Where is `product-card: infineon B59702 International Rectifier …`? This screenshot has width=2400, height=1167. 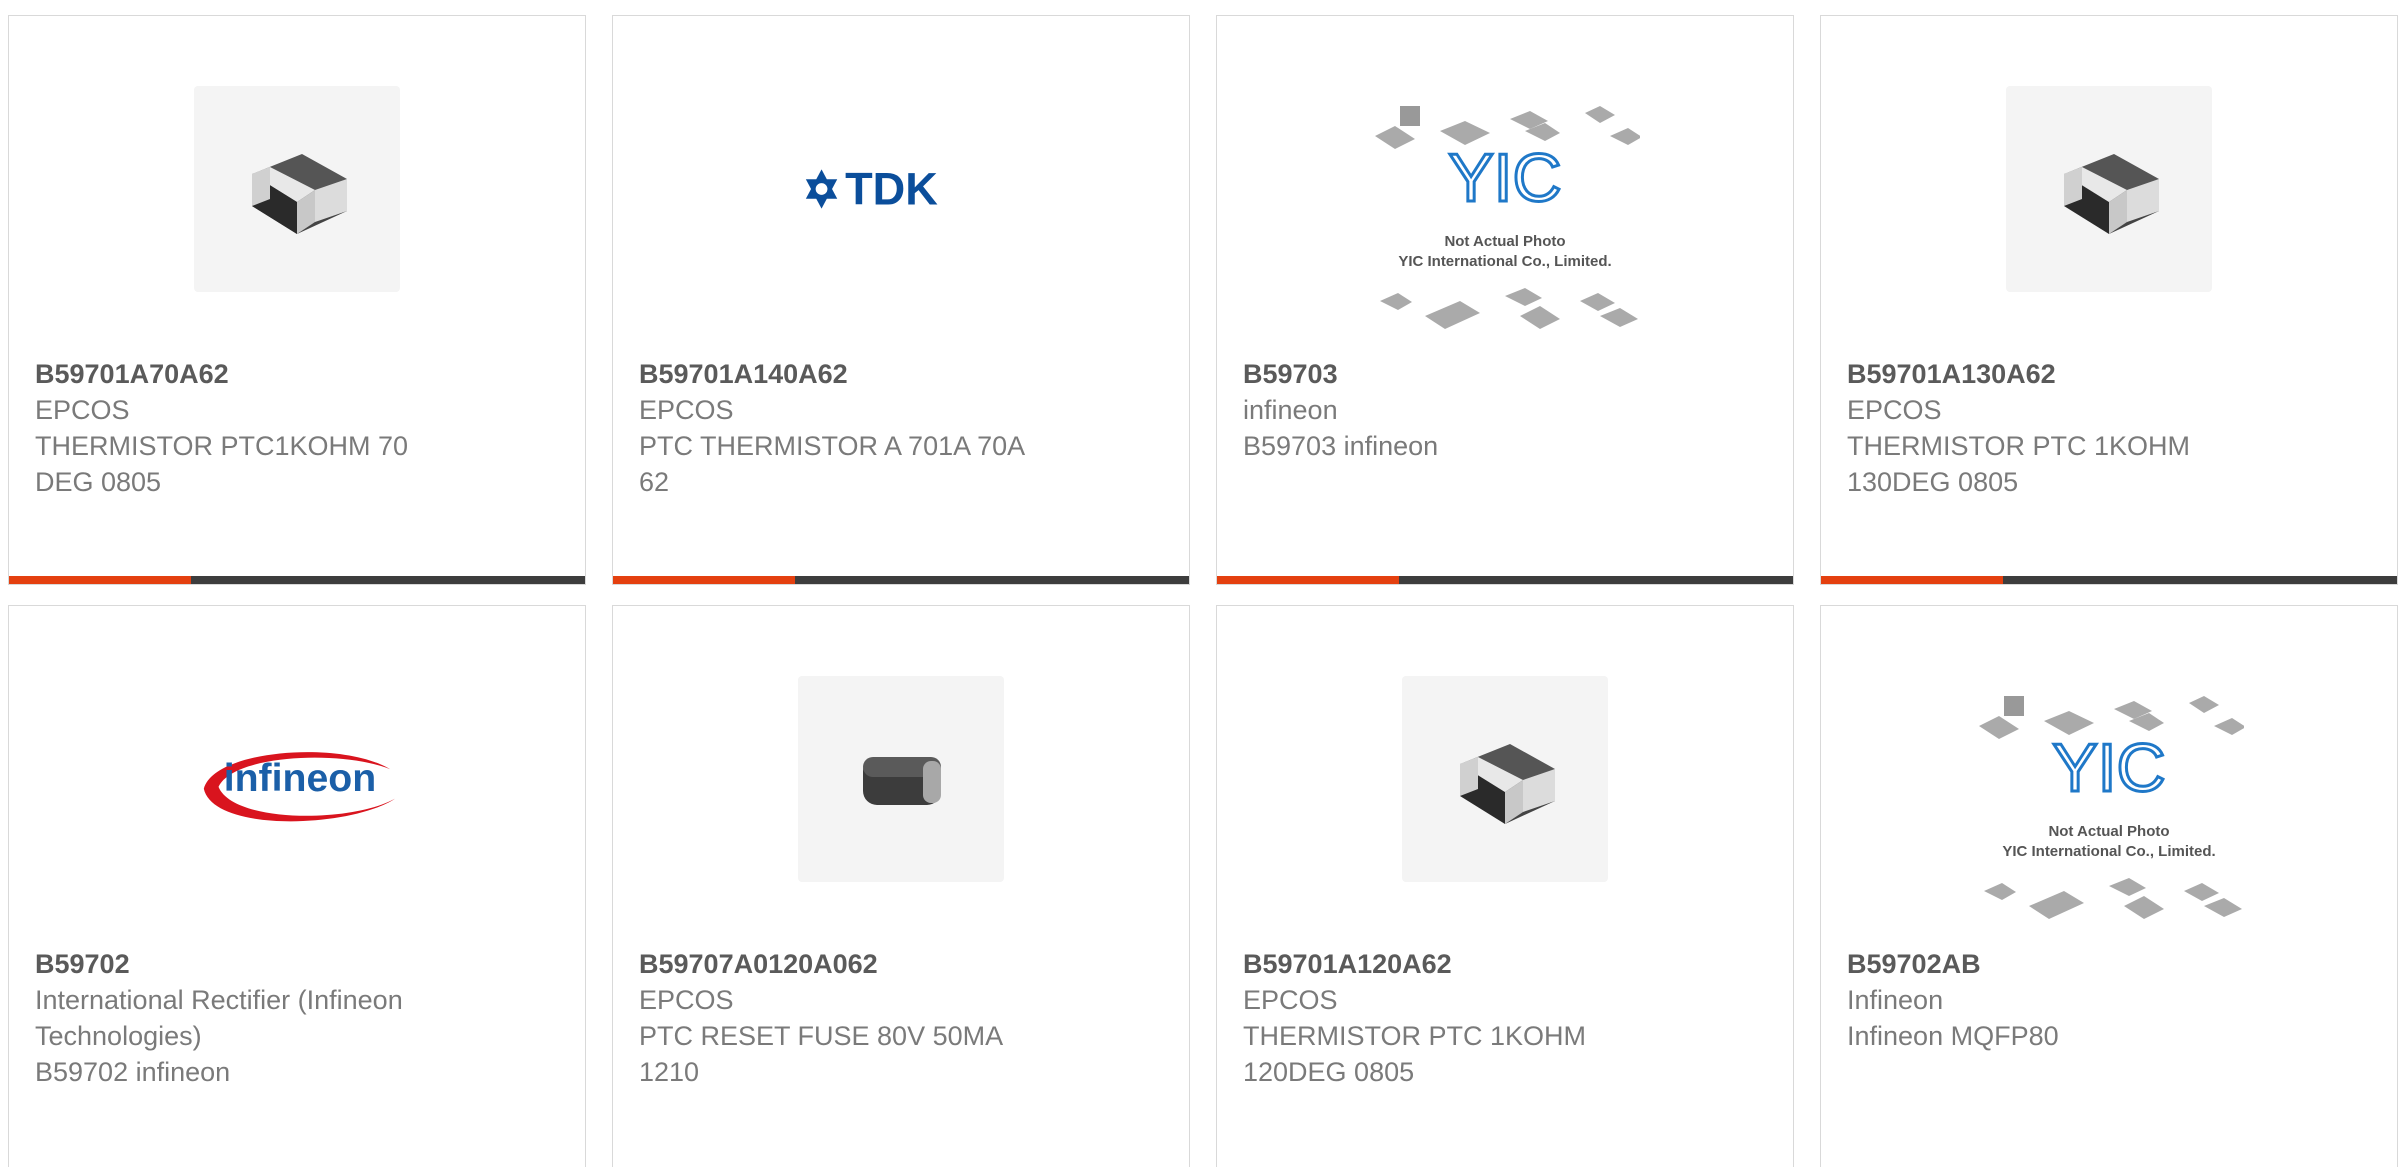 product-card: infineon B59702 International Rectifier … is located at coordinates (297, 886).